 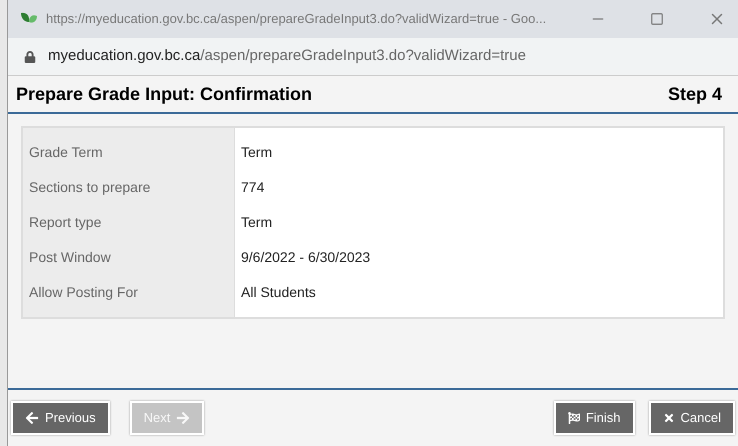 What do you see at coordinates (278, 292) in the screenshot?
I see `field-value: All Students` at bounding box center [278, 292].